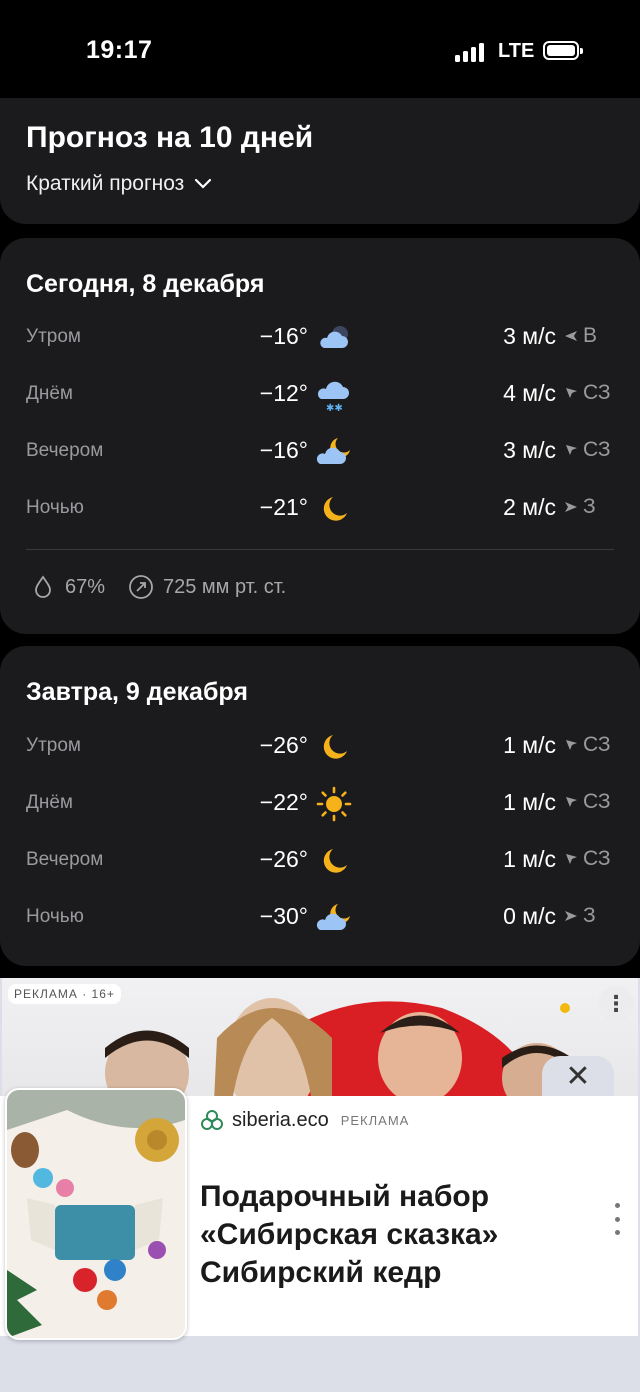 The width and height of the screenshot is (640, 1392). I want to click on forecast-row: Вечером −16° 3 м/с СЗ, so click(320, 452).